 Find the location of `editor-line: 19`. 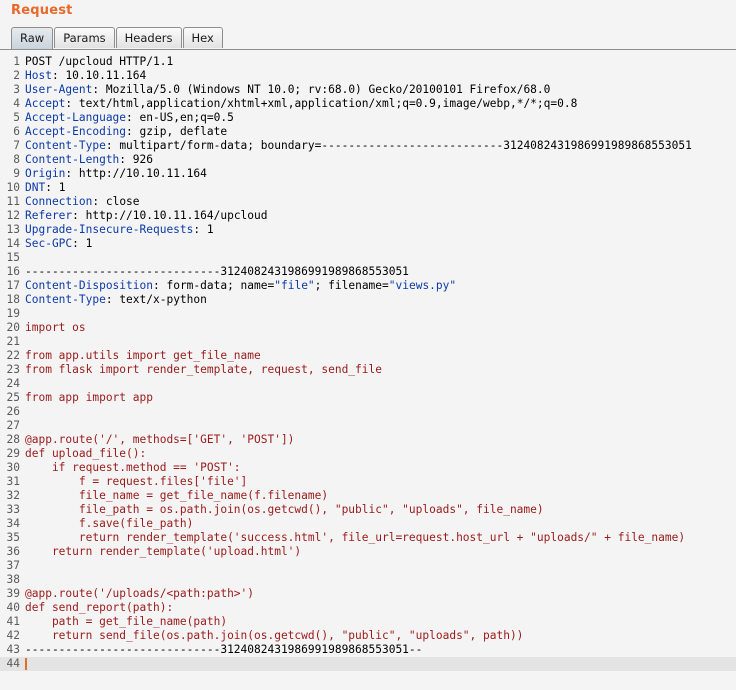

editor-line: 19 is located at coordinates (368, 314).